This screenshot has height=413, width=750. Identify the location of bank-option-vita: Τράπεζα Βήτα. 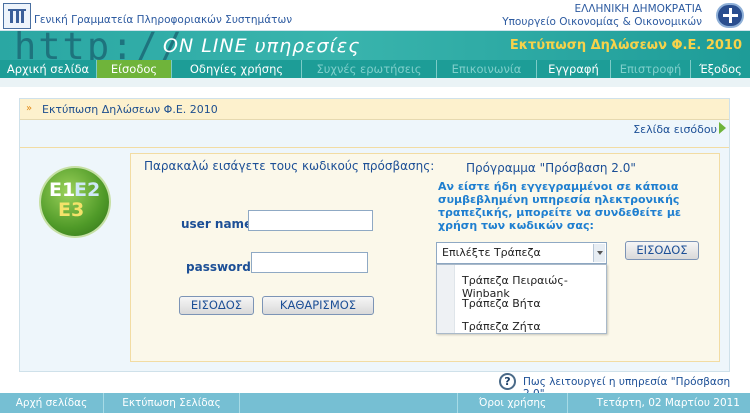
(501, 303).